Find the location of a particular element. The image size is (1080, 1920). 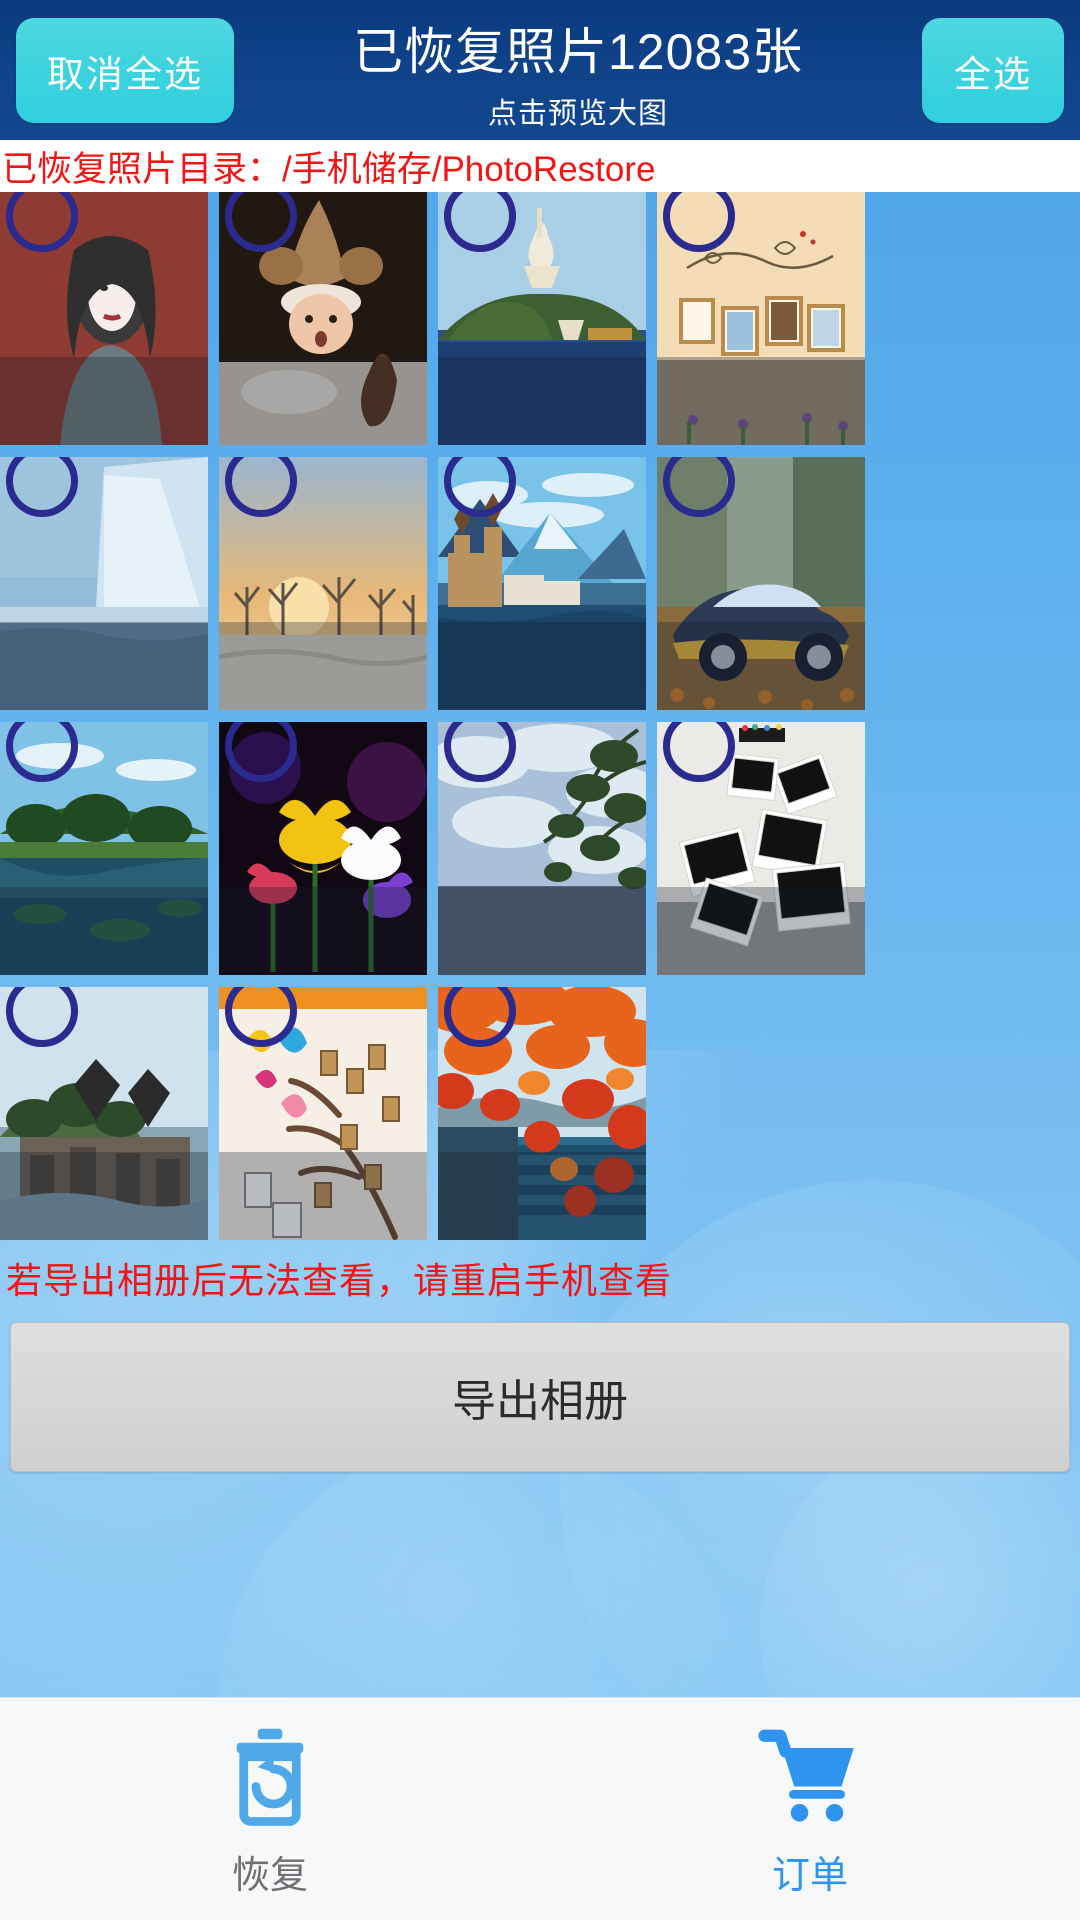

directory-notice-bar: 已恢复照片目录：/手机储存/PhotoRestore is located at coordinates (540, 166).